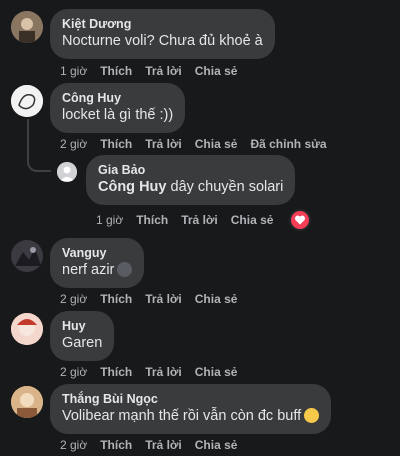 The height and width of the screenshot is (456, 400). Describe the element at coordinates (27, 27) in the screenshot. I see `avatar-kiet-duong` at that location.